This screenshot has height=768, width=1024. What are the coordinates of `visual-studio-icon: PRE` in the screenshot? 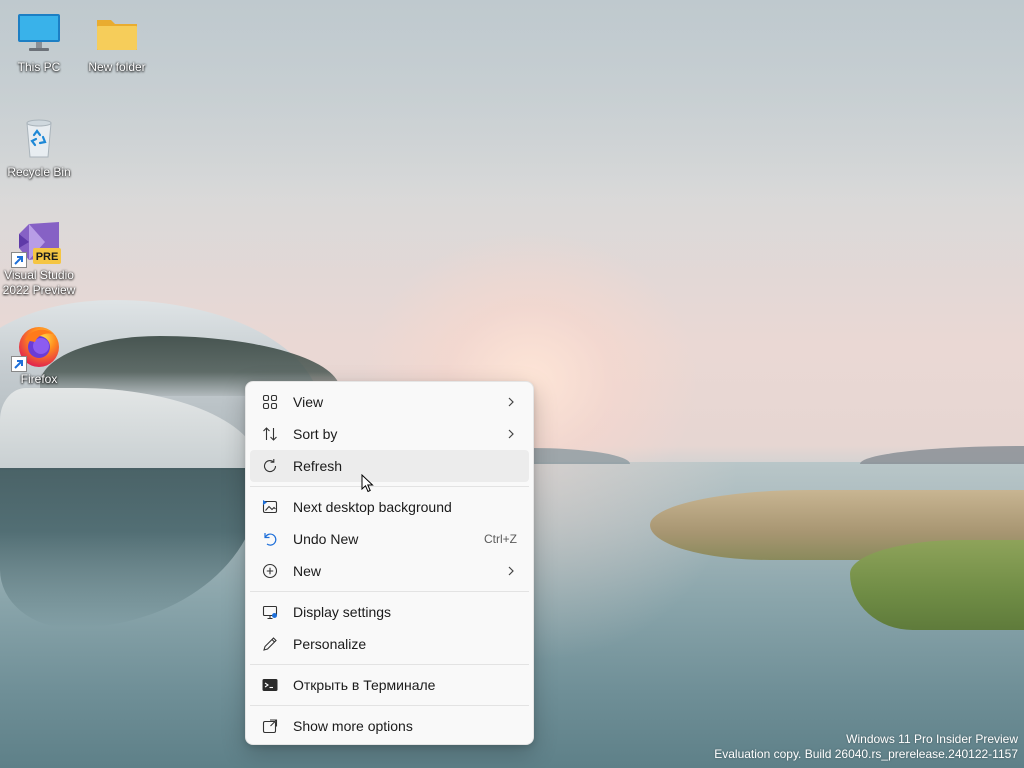 It's located at (37, 243).